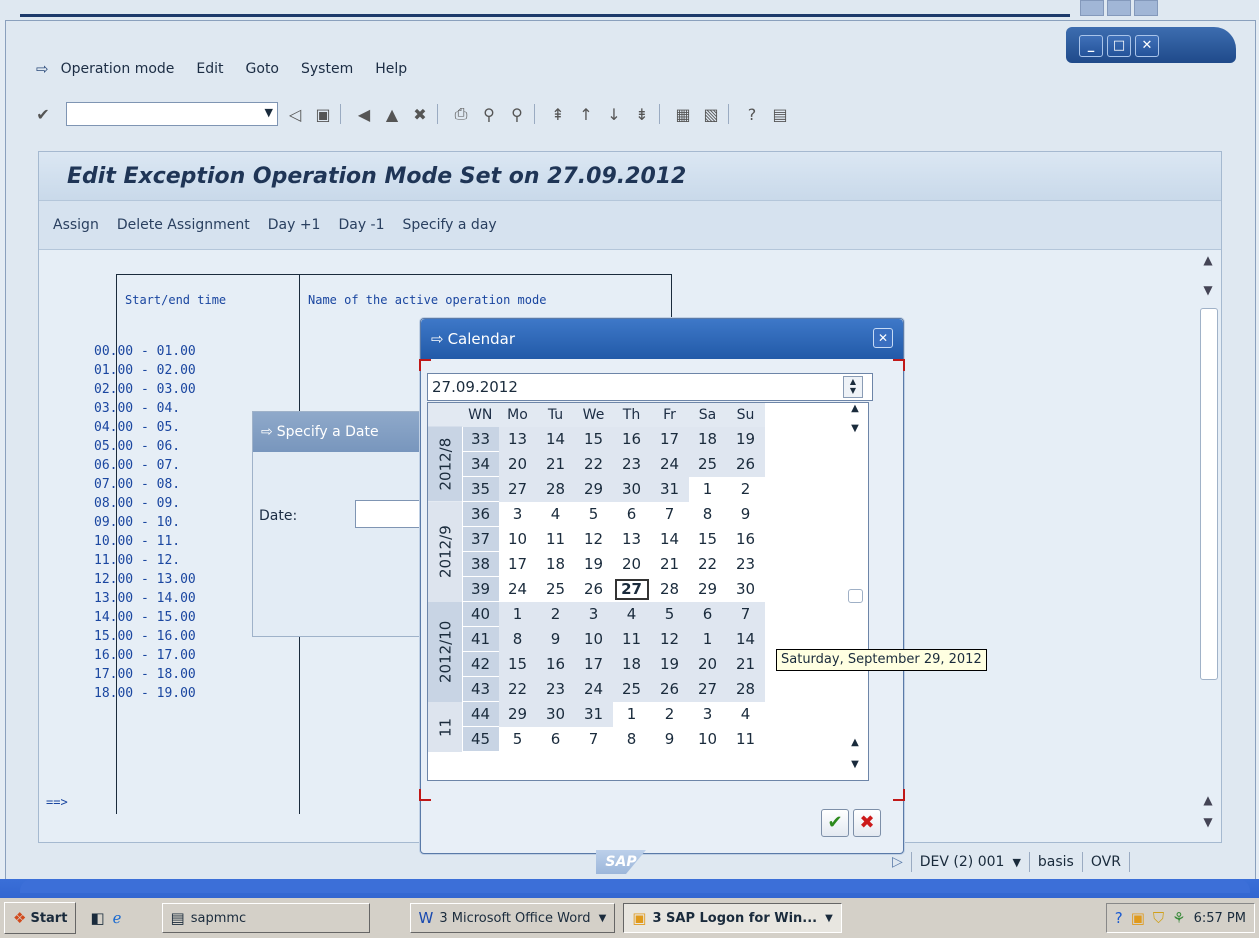  Describe the element at coordinates (480, 589) in the screenshot. I see `week-number: 39` at that location.